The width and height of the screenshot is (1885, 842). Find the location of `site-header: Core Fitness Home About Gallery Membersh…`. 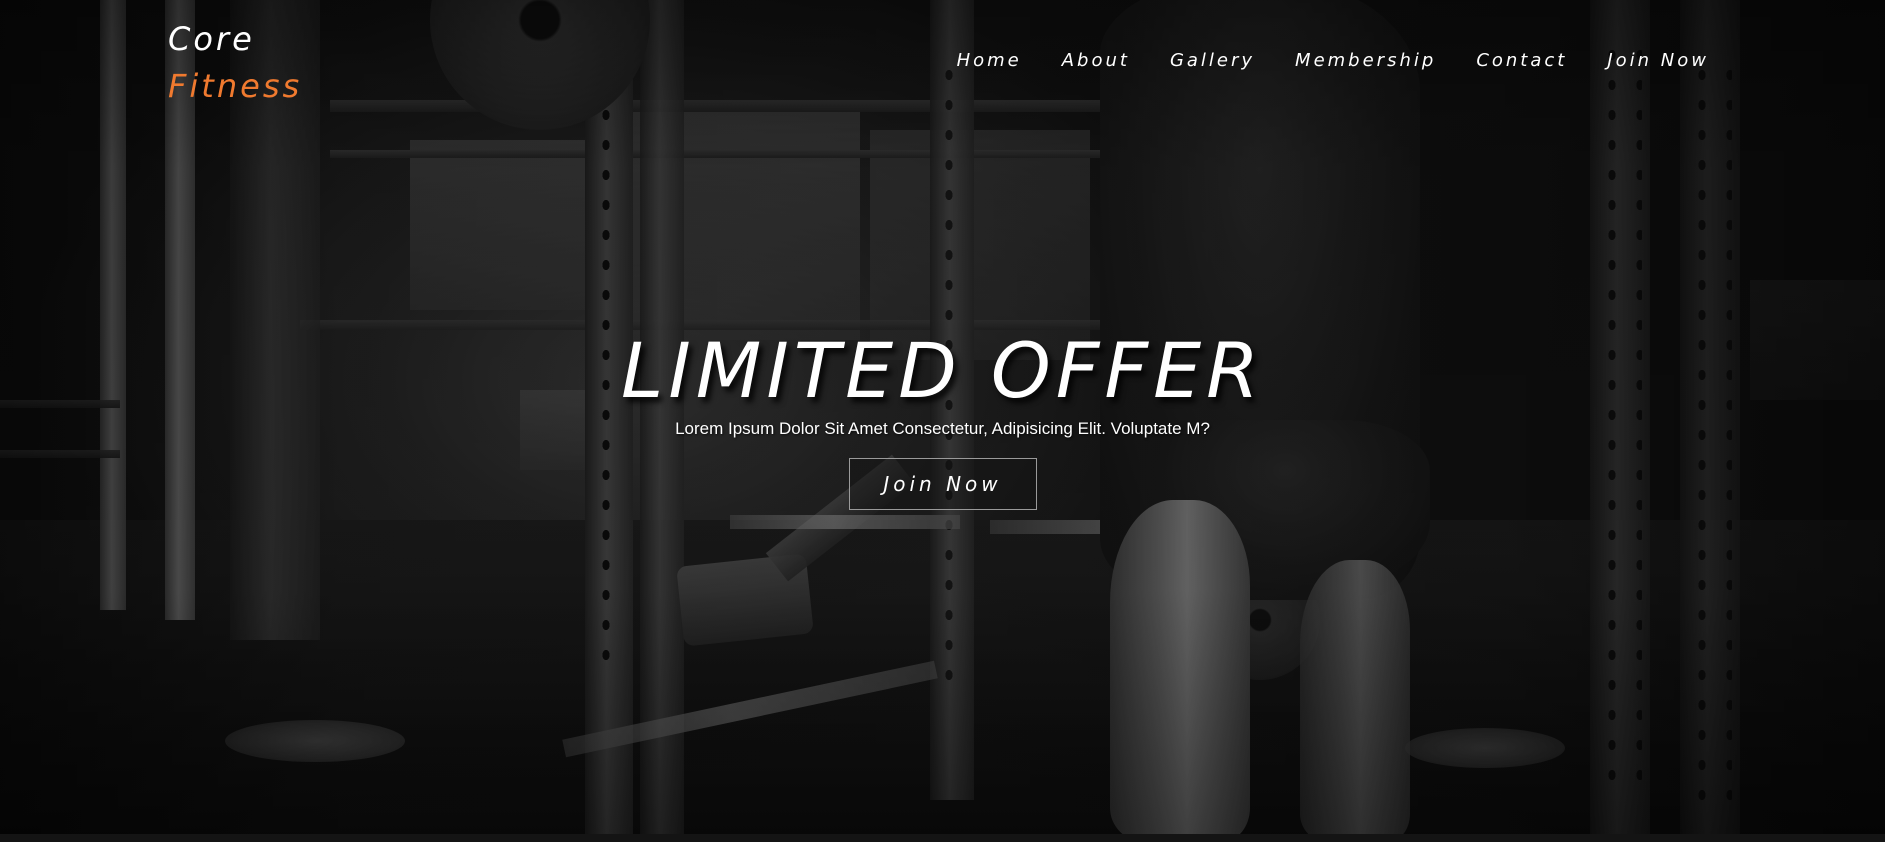

site-header: Core Fitness Home About Gallery Membersh… is located at coordinates (942, 55).